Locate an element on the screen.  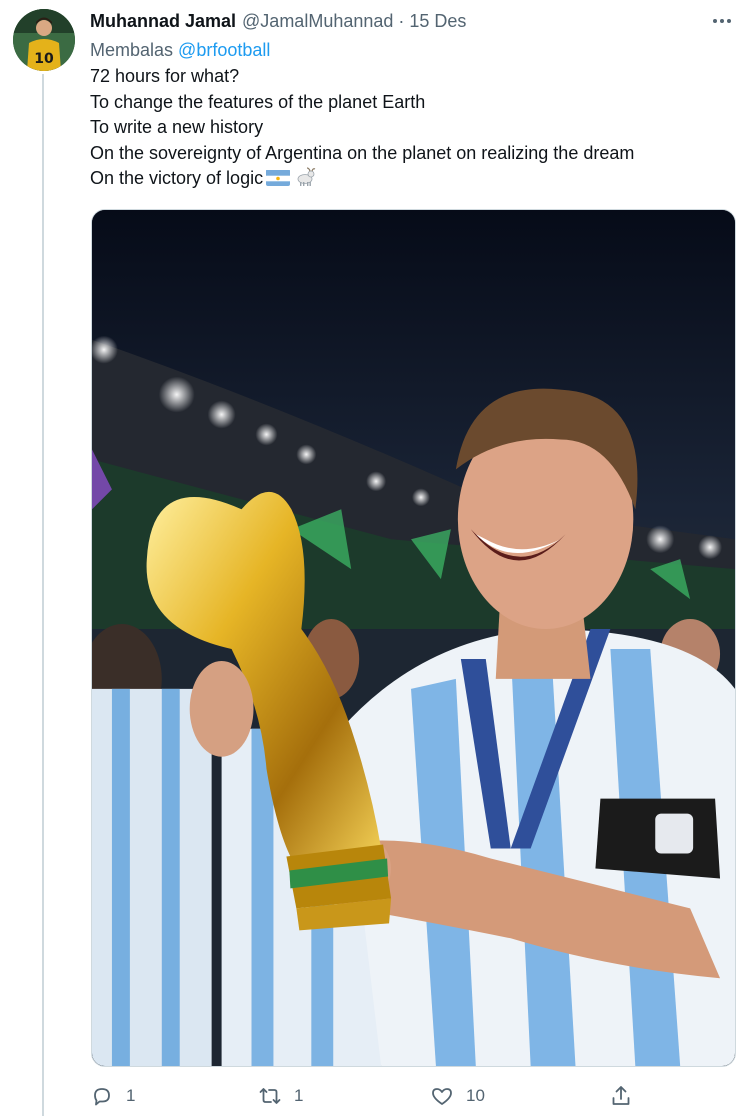
reply-prefix: Membalas is located at coordinates (132, 50).